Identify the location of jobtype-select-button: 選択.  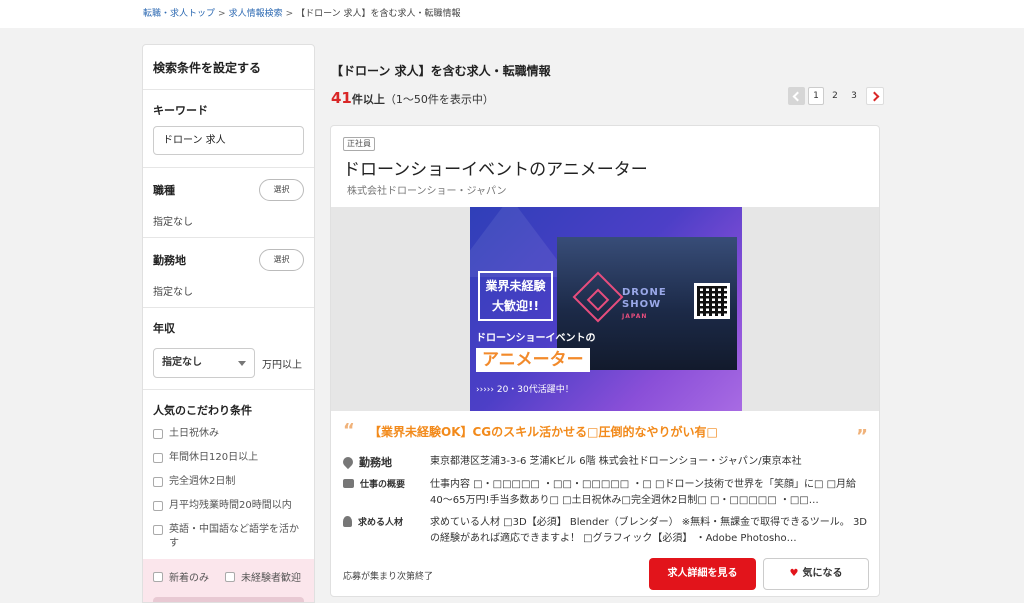
(281, 190).